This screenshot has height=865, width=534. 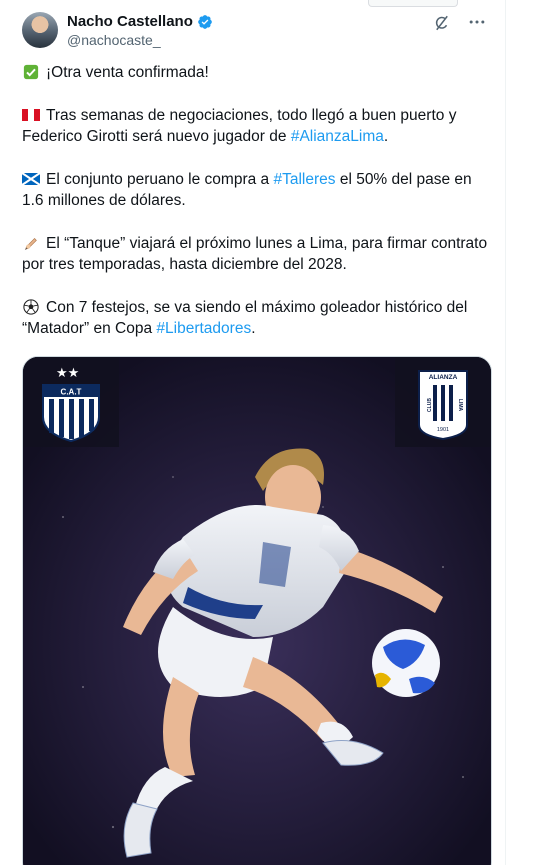 I want to click on crest-year: 1901, so click(x=443, y=430).